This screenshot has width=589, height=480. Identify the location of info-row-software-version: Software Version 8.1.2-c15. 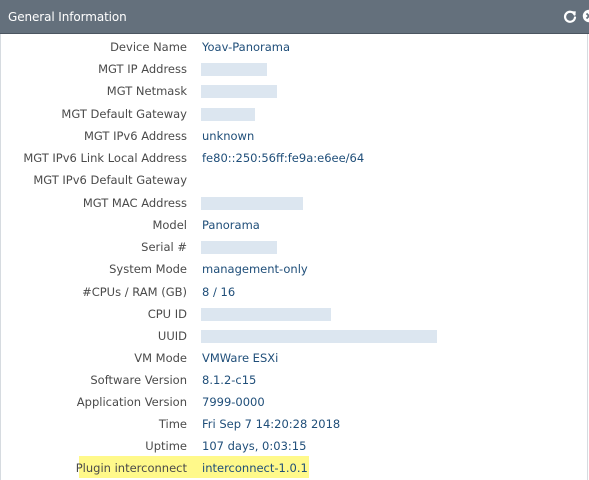
(294, 380).